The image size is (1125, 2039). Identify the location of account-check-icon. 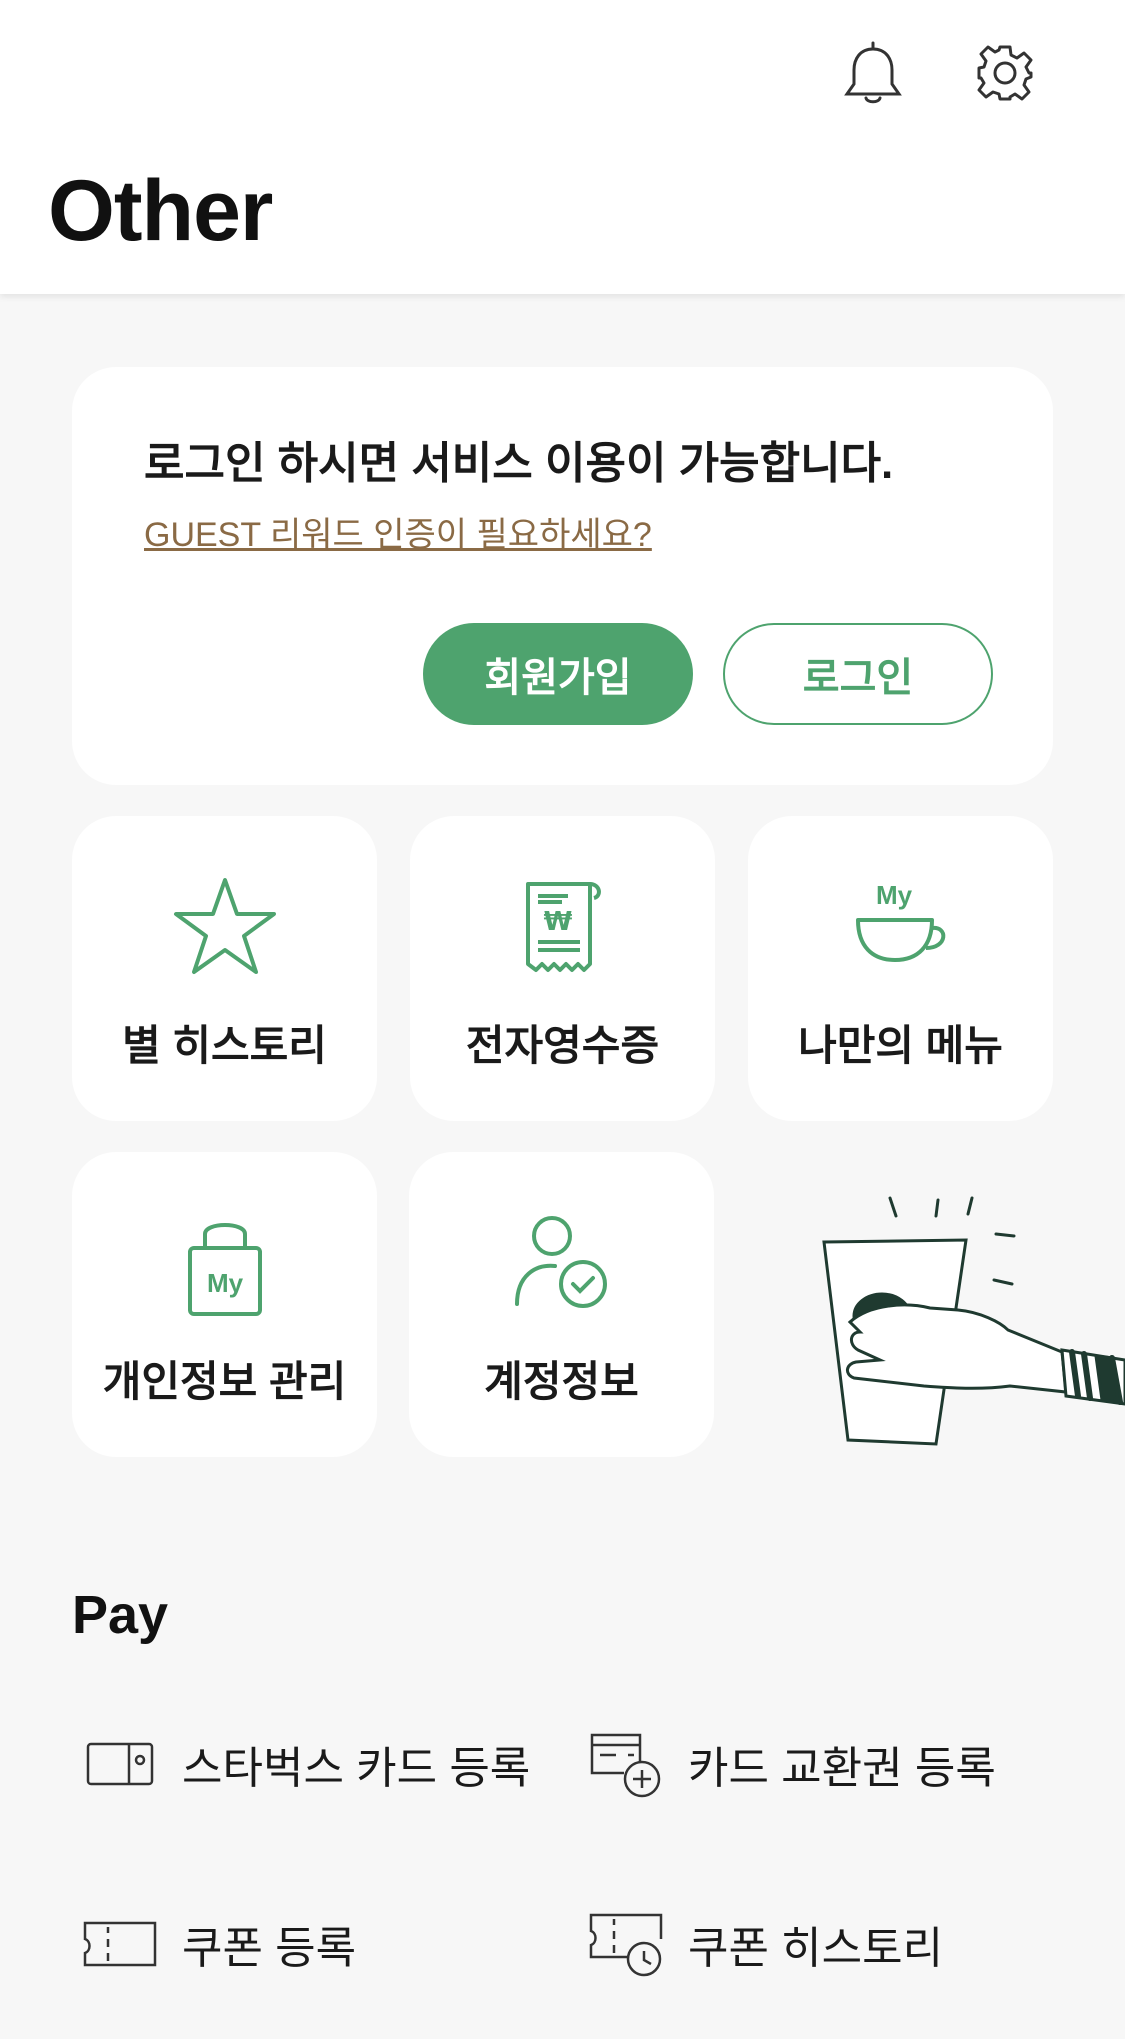
(561, 1267).